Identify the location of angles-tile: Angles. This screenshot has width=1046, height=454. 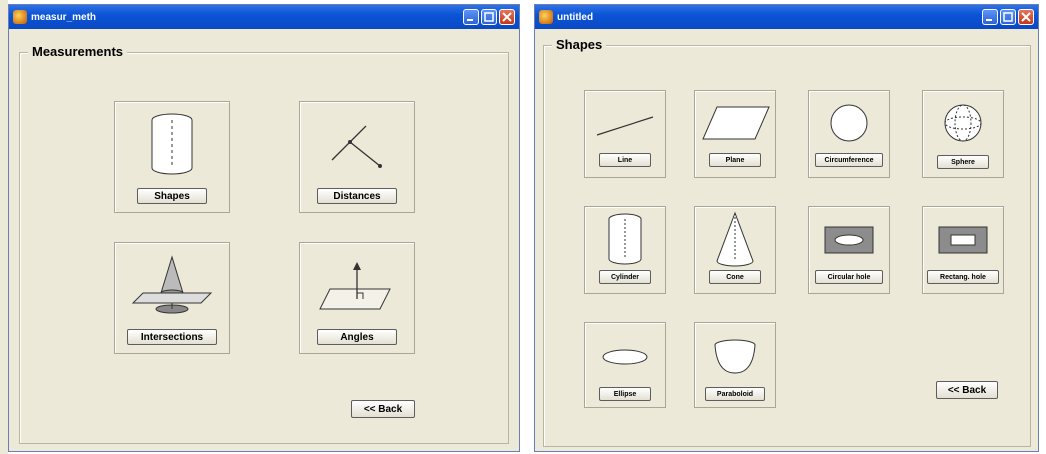
(357, 298).